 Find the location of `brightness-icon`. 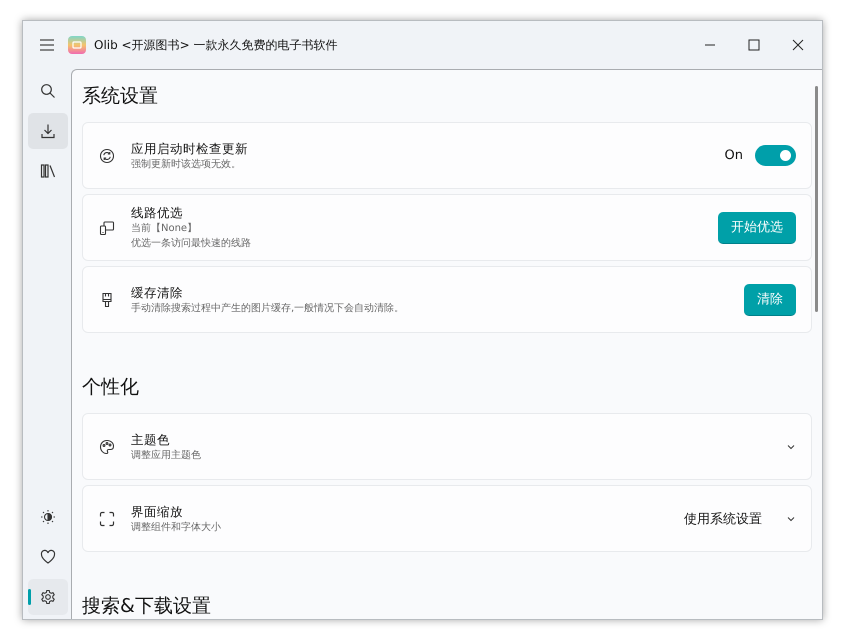

brightness-icon is located at coordinates (48, 517).